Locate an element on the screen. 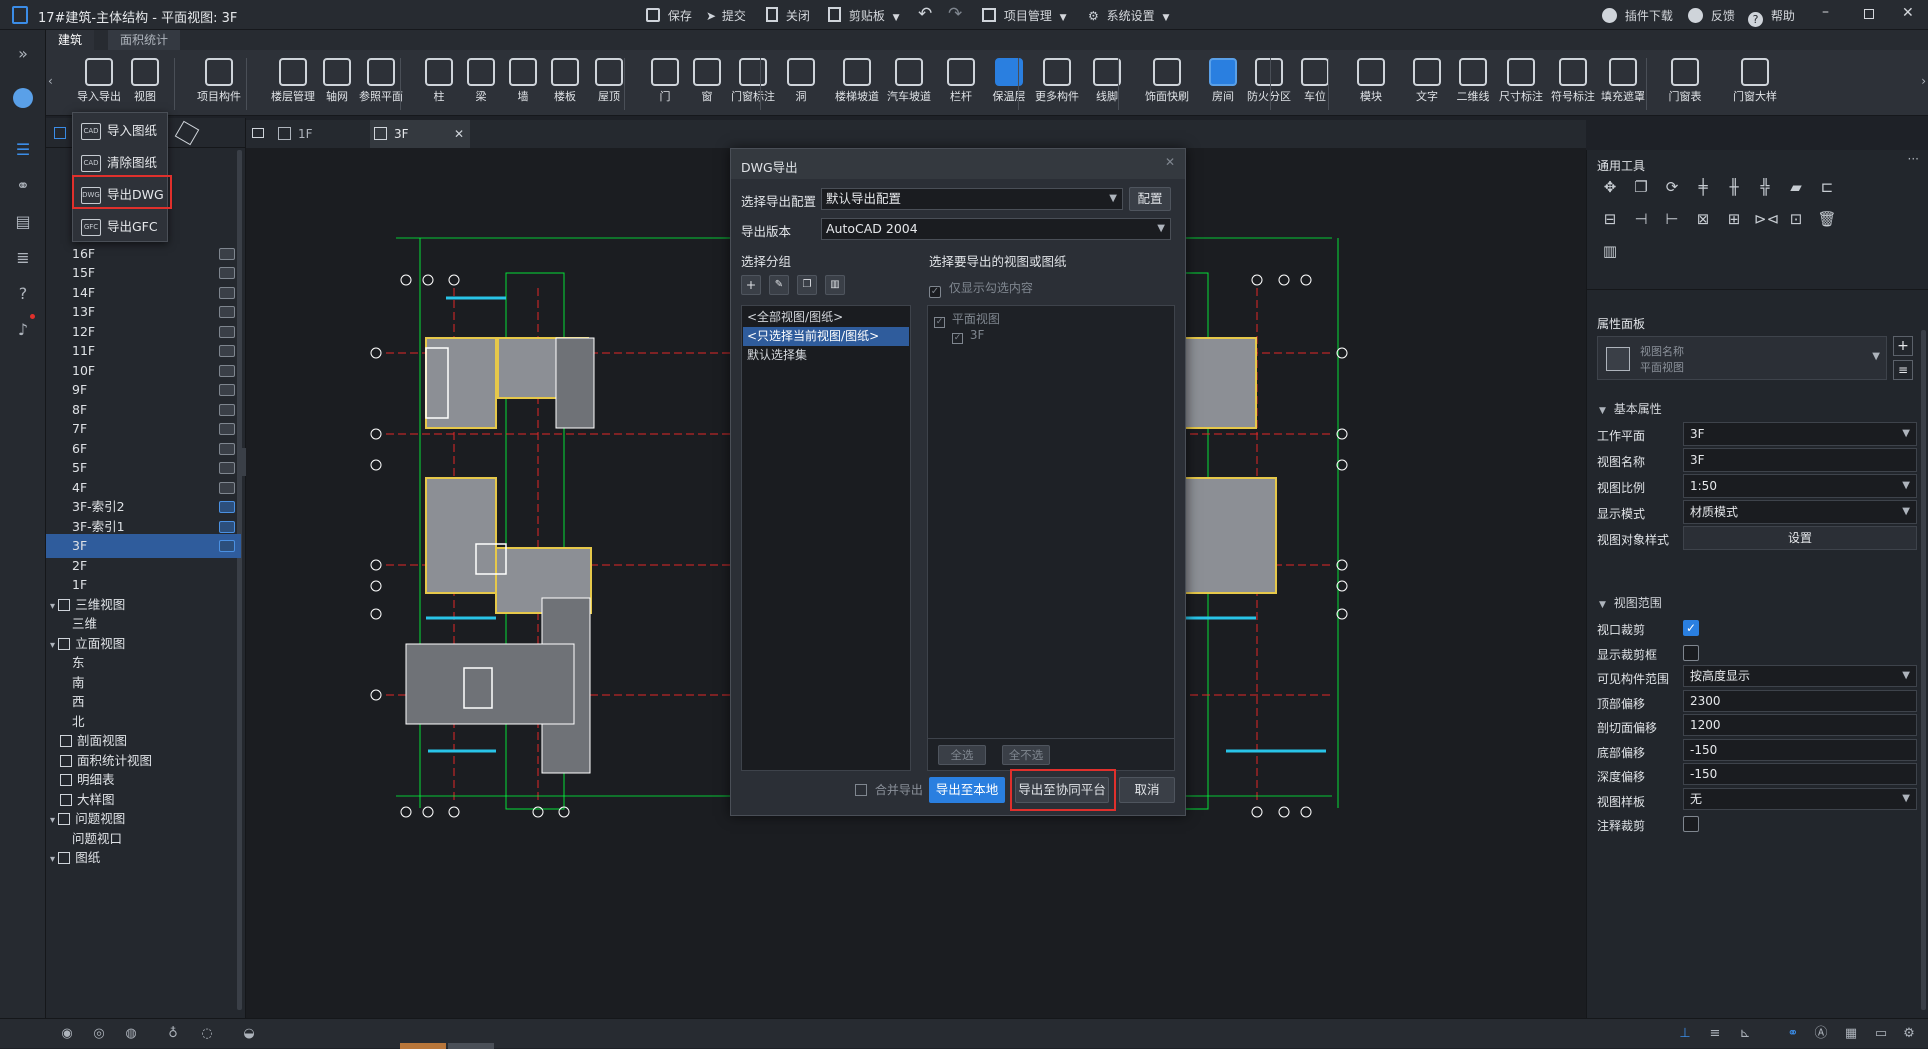 Image resolution: width=1928 pixels, height=1049 pixels. panel-toggle-icon is located at coordinates (60, 133).